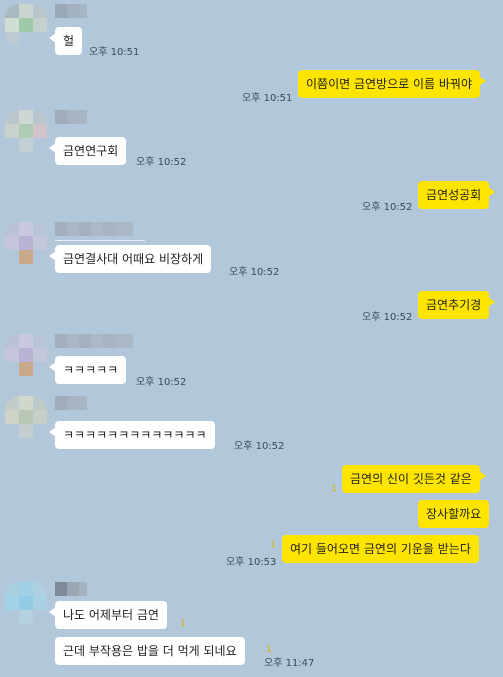  What do you see at coordinates (414, 479) in the screenshot?
I see `message-bubble: 금연의 신이 깃든것 같은` at bounding box center [414, 479].